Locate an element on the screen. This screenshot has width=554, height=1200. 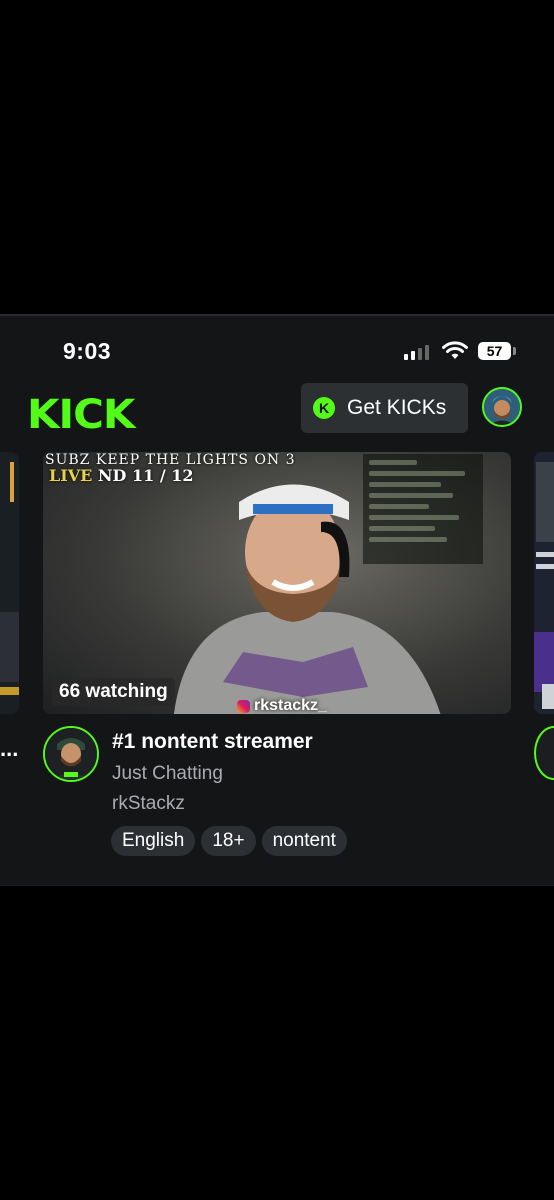
previous-stream-card is located at coordinates (9, 583).